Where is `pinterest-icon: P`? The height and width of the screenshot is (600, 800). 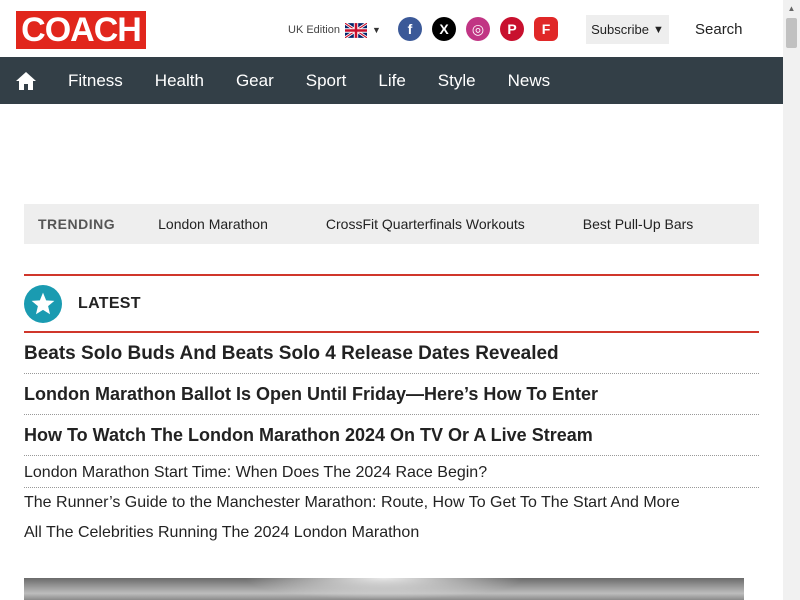 pinterest-icon: P is located at coordinates (512, 29).